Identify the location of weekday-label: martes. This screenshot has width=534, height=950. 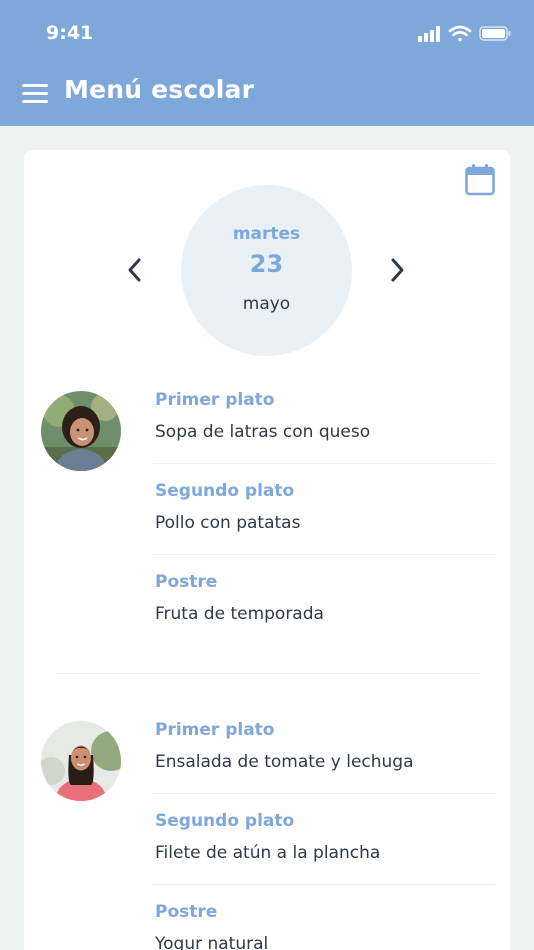
(266, 234).